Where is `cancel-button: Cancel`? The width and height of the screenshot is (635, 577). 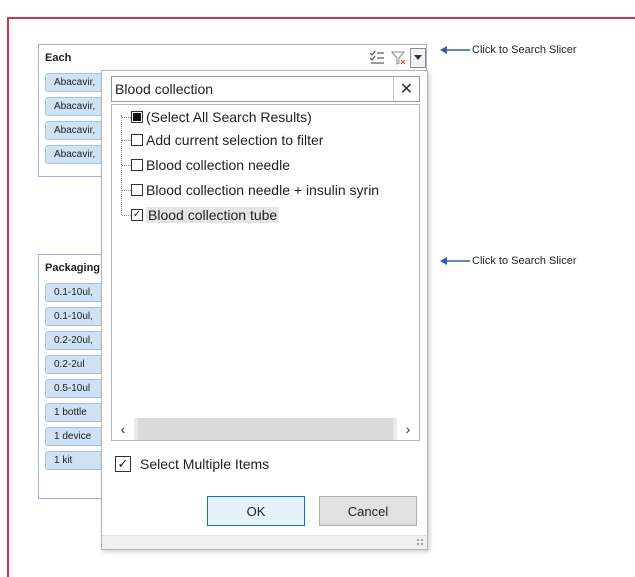 cancel-button: Cancel is located at coordinates (368, 511).